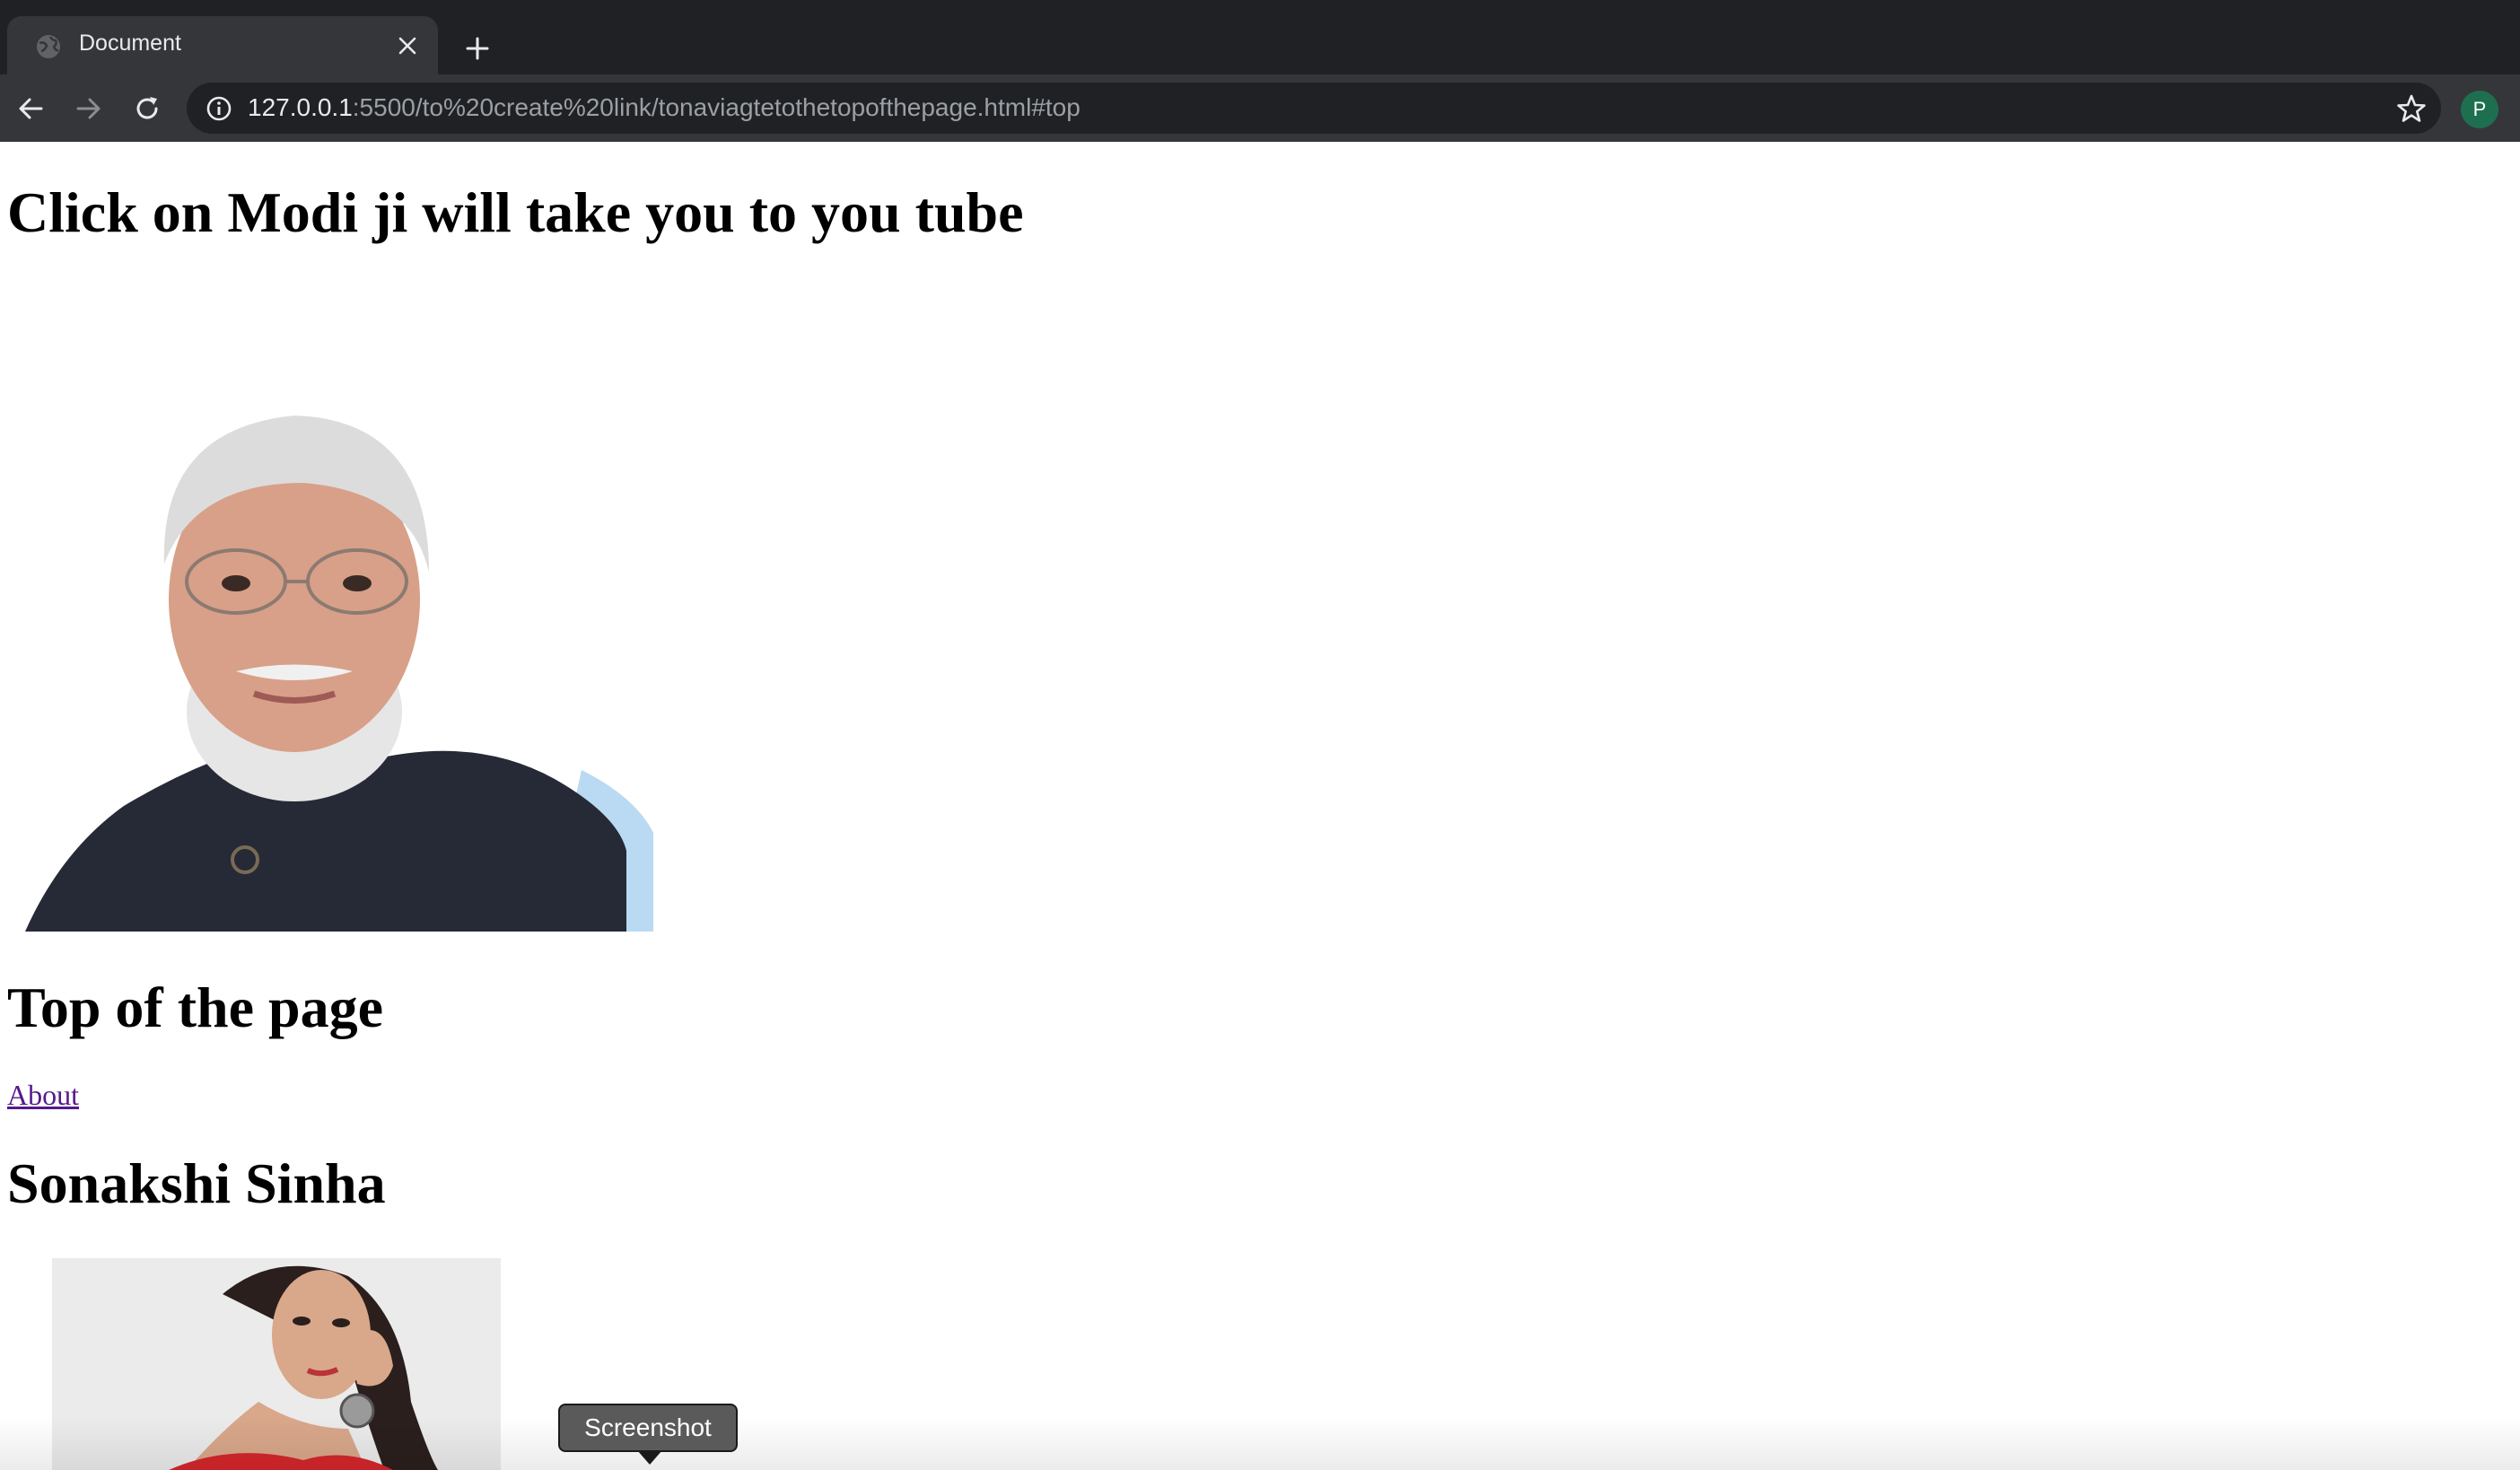 The width and height of the screenshot is (2520, 1470). Describe the element at coordinates (408, 46) in the screenshot. I see `close-icon` at that location.